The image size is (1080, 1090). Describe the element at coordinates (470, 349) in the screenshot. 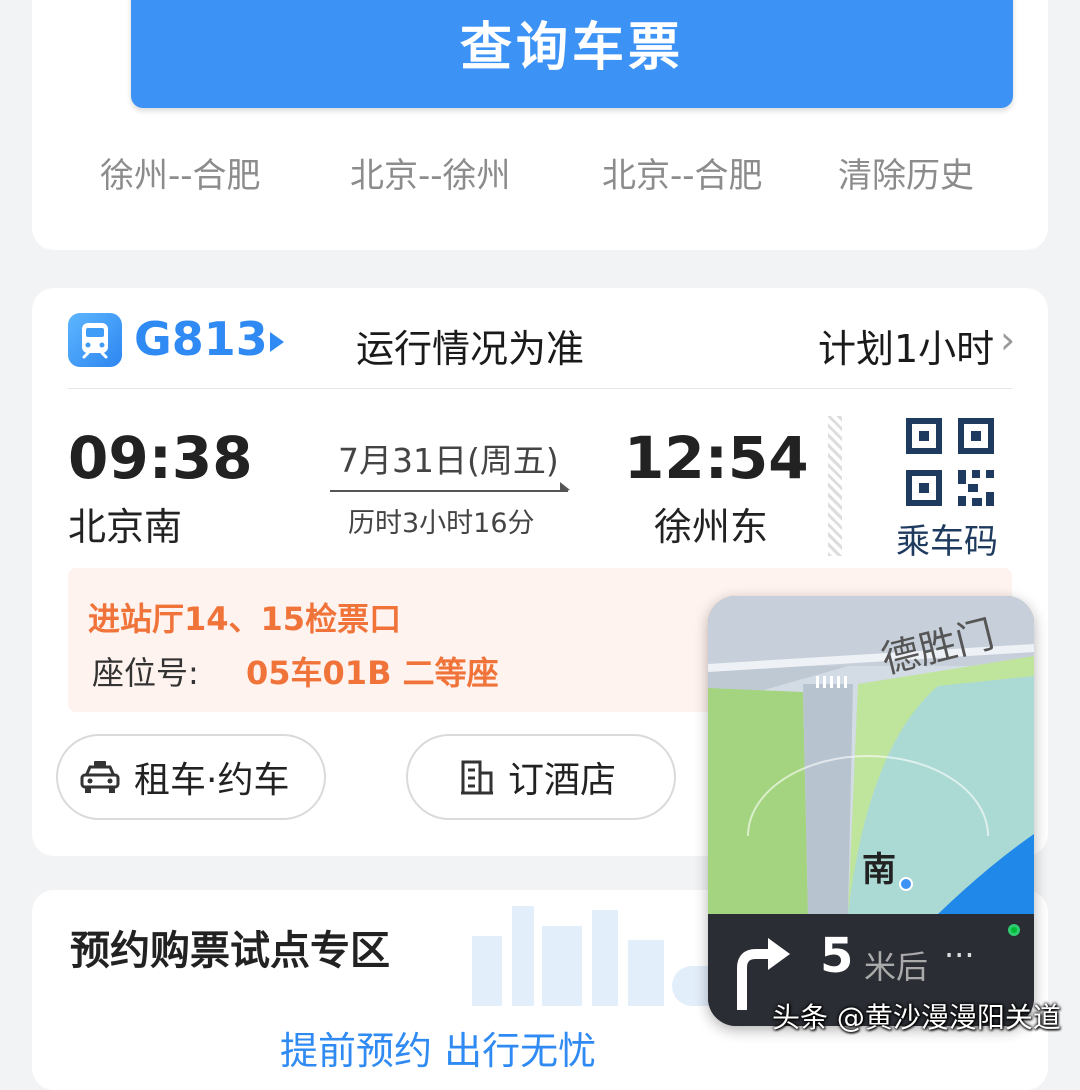

I see `run-status-note: 运行情况为准` at that location.